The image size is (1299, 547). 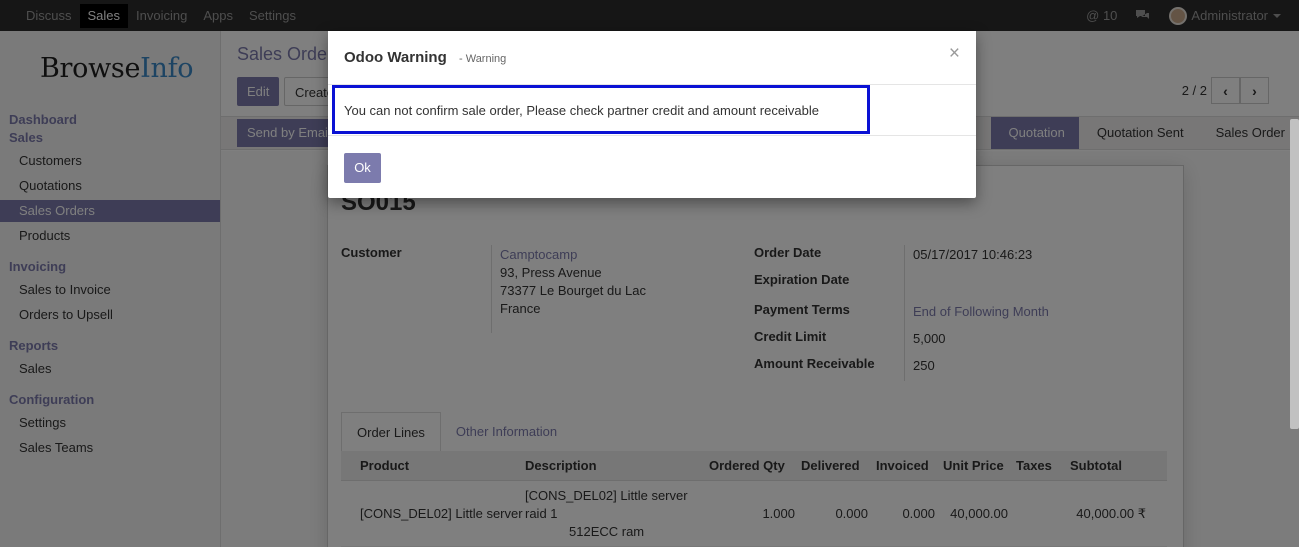 I want to click on dialog-subtitle: - Warning, so click(x=483, y=59).